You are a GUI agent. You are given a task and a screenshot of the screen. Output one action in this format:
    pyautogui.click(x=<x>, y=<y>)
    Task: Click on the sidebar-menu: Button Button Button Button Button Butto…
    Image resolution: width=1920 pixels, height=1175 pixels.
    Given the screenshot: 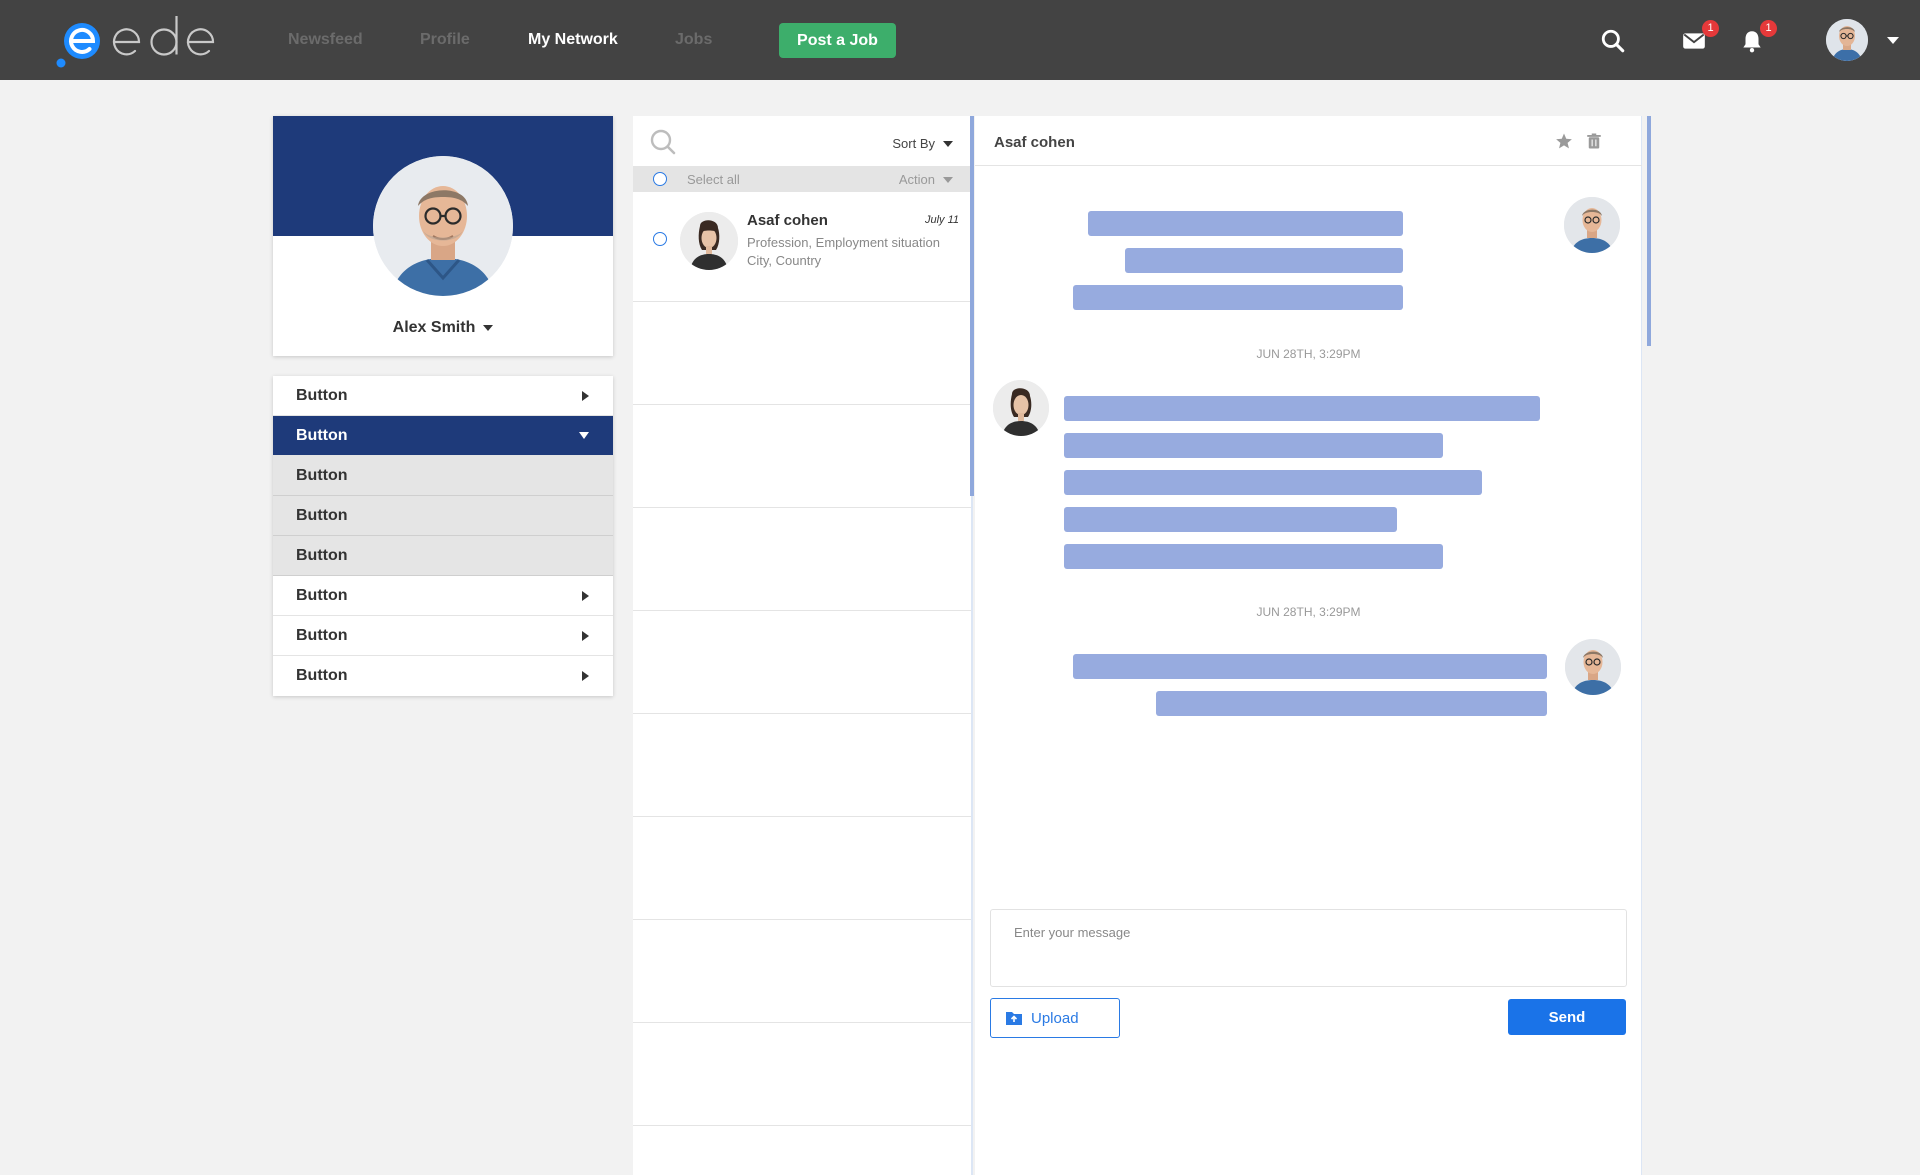 What is the action you would take?
    pyautogui.click(x=443, y=536)
    